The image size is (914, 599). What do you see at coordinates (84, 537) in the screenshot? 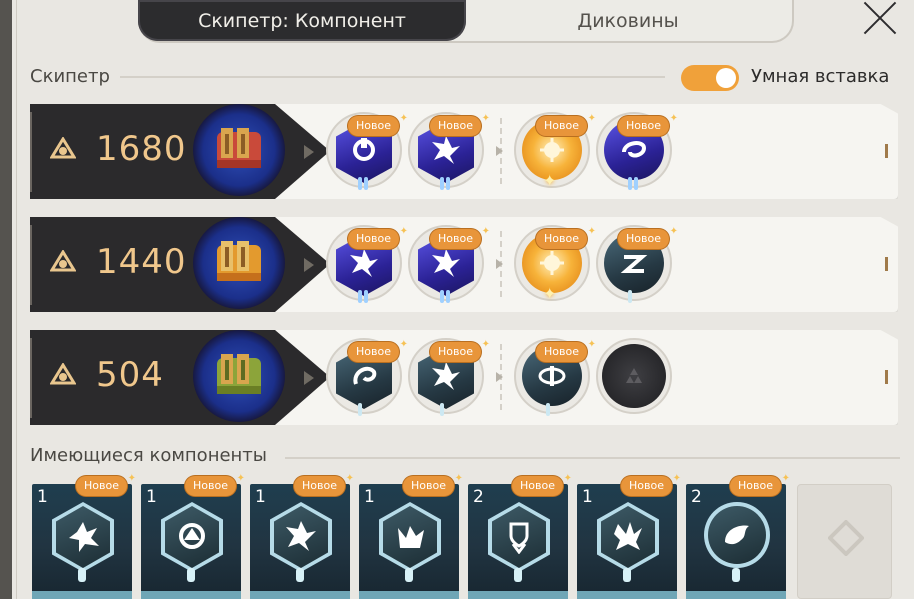
I see `explosion-icon` at bounding box center [84, 537].